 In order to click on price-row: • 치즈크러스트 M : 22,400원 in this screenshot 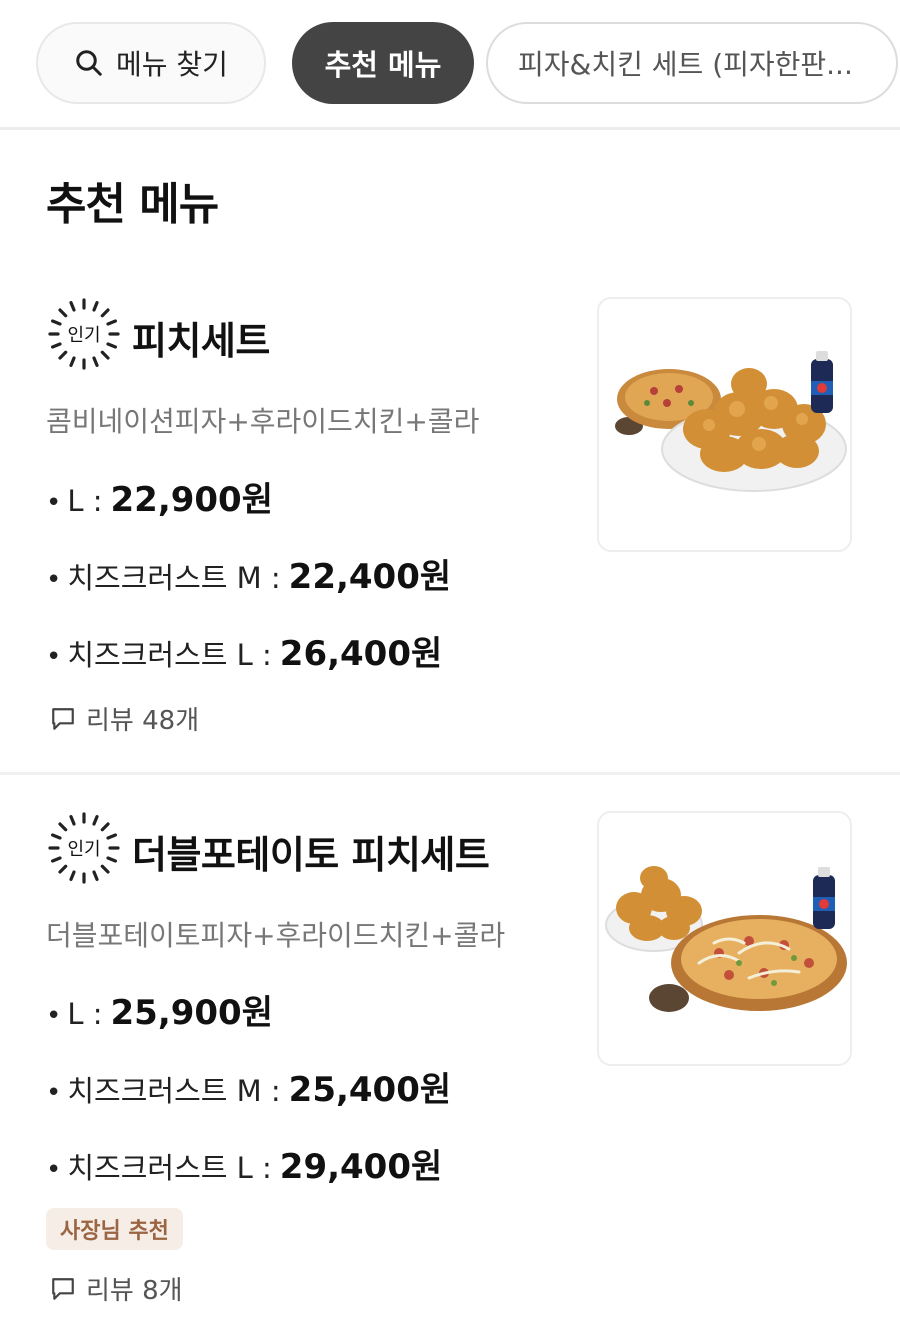, I will do `click(248, 573)`.